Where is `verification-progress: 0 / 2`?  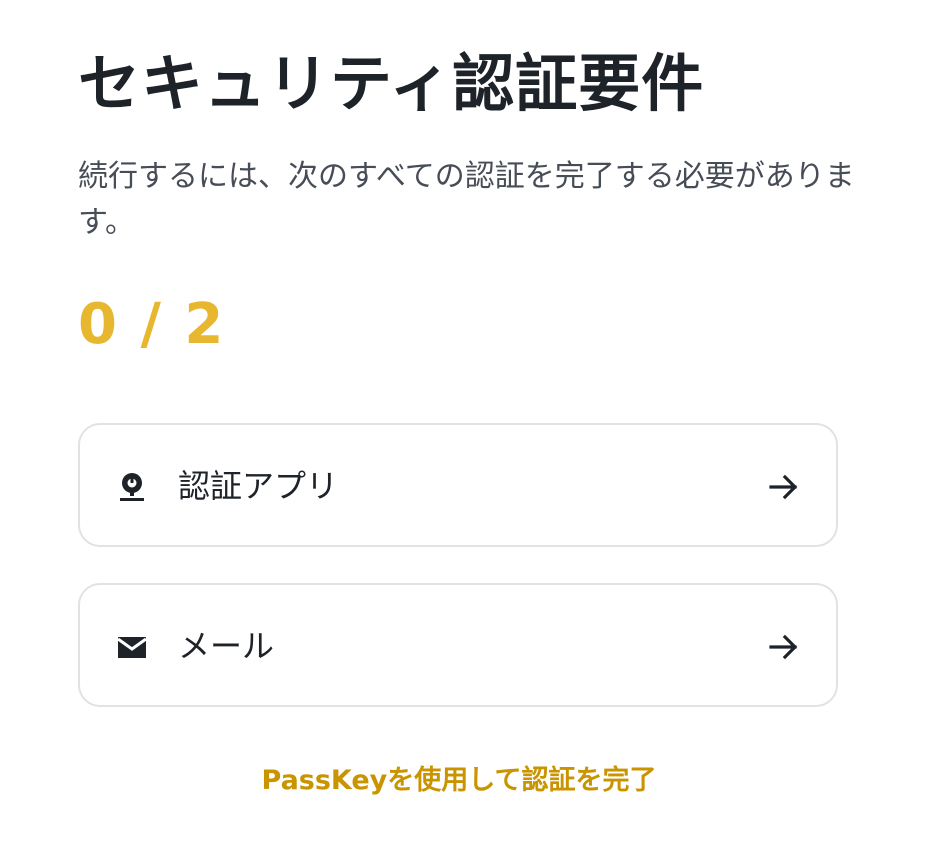
verification-progress: 0 / 2 is located at coordinates (152, 324).